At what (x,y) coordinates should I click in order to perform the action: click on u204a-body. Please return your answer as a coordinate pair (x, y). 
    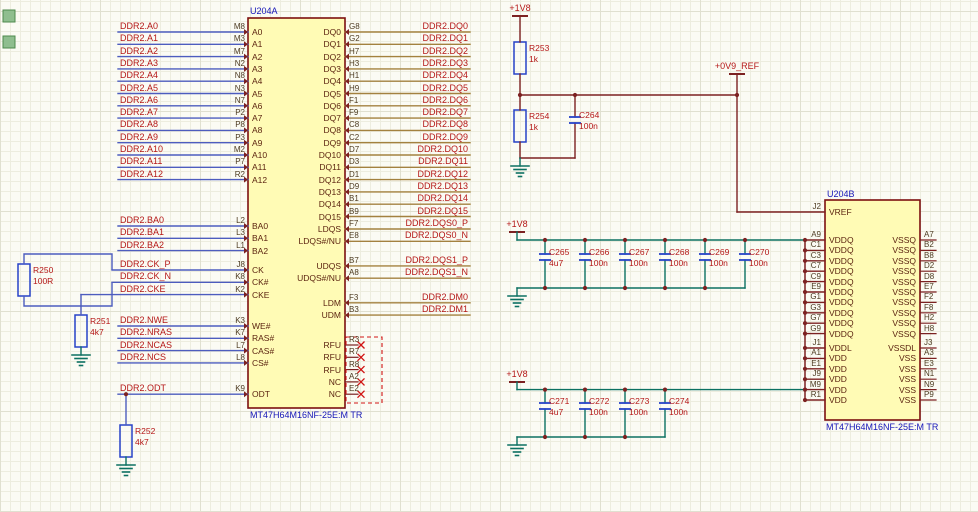
    Looking at the image, I should click on (296, 213).